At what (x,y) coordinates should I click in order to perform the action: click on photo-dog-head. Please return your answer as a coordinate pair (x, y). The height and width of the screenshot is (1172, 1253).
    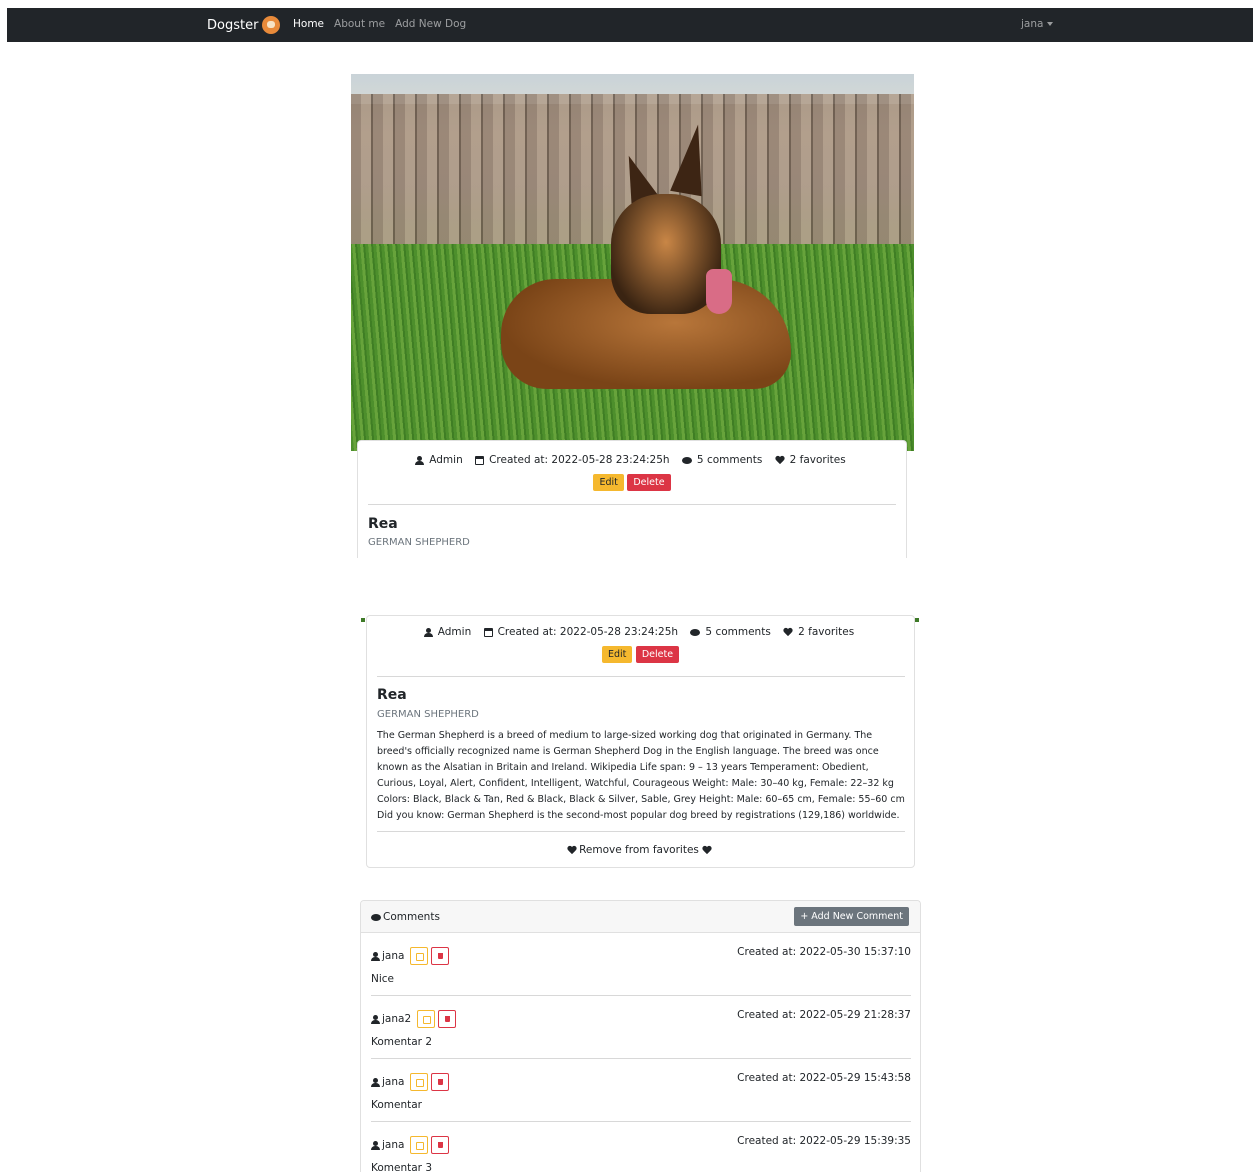
    Looking at the image, I should click on (666, 254).